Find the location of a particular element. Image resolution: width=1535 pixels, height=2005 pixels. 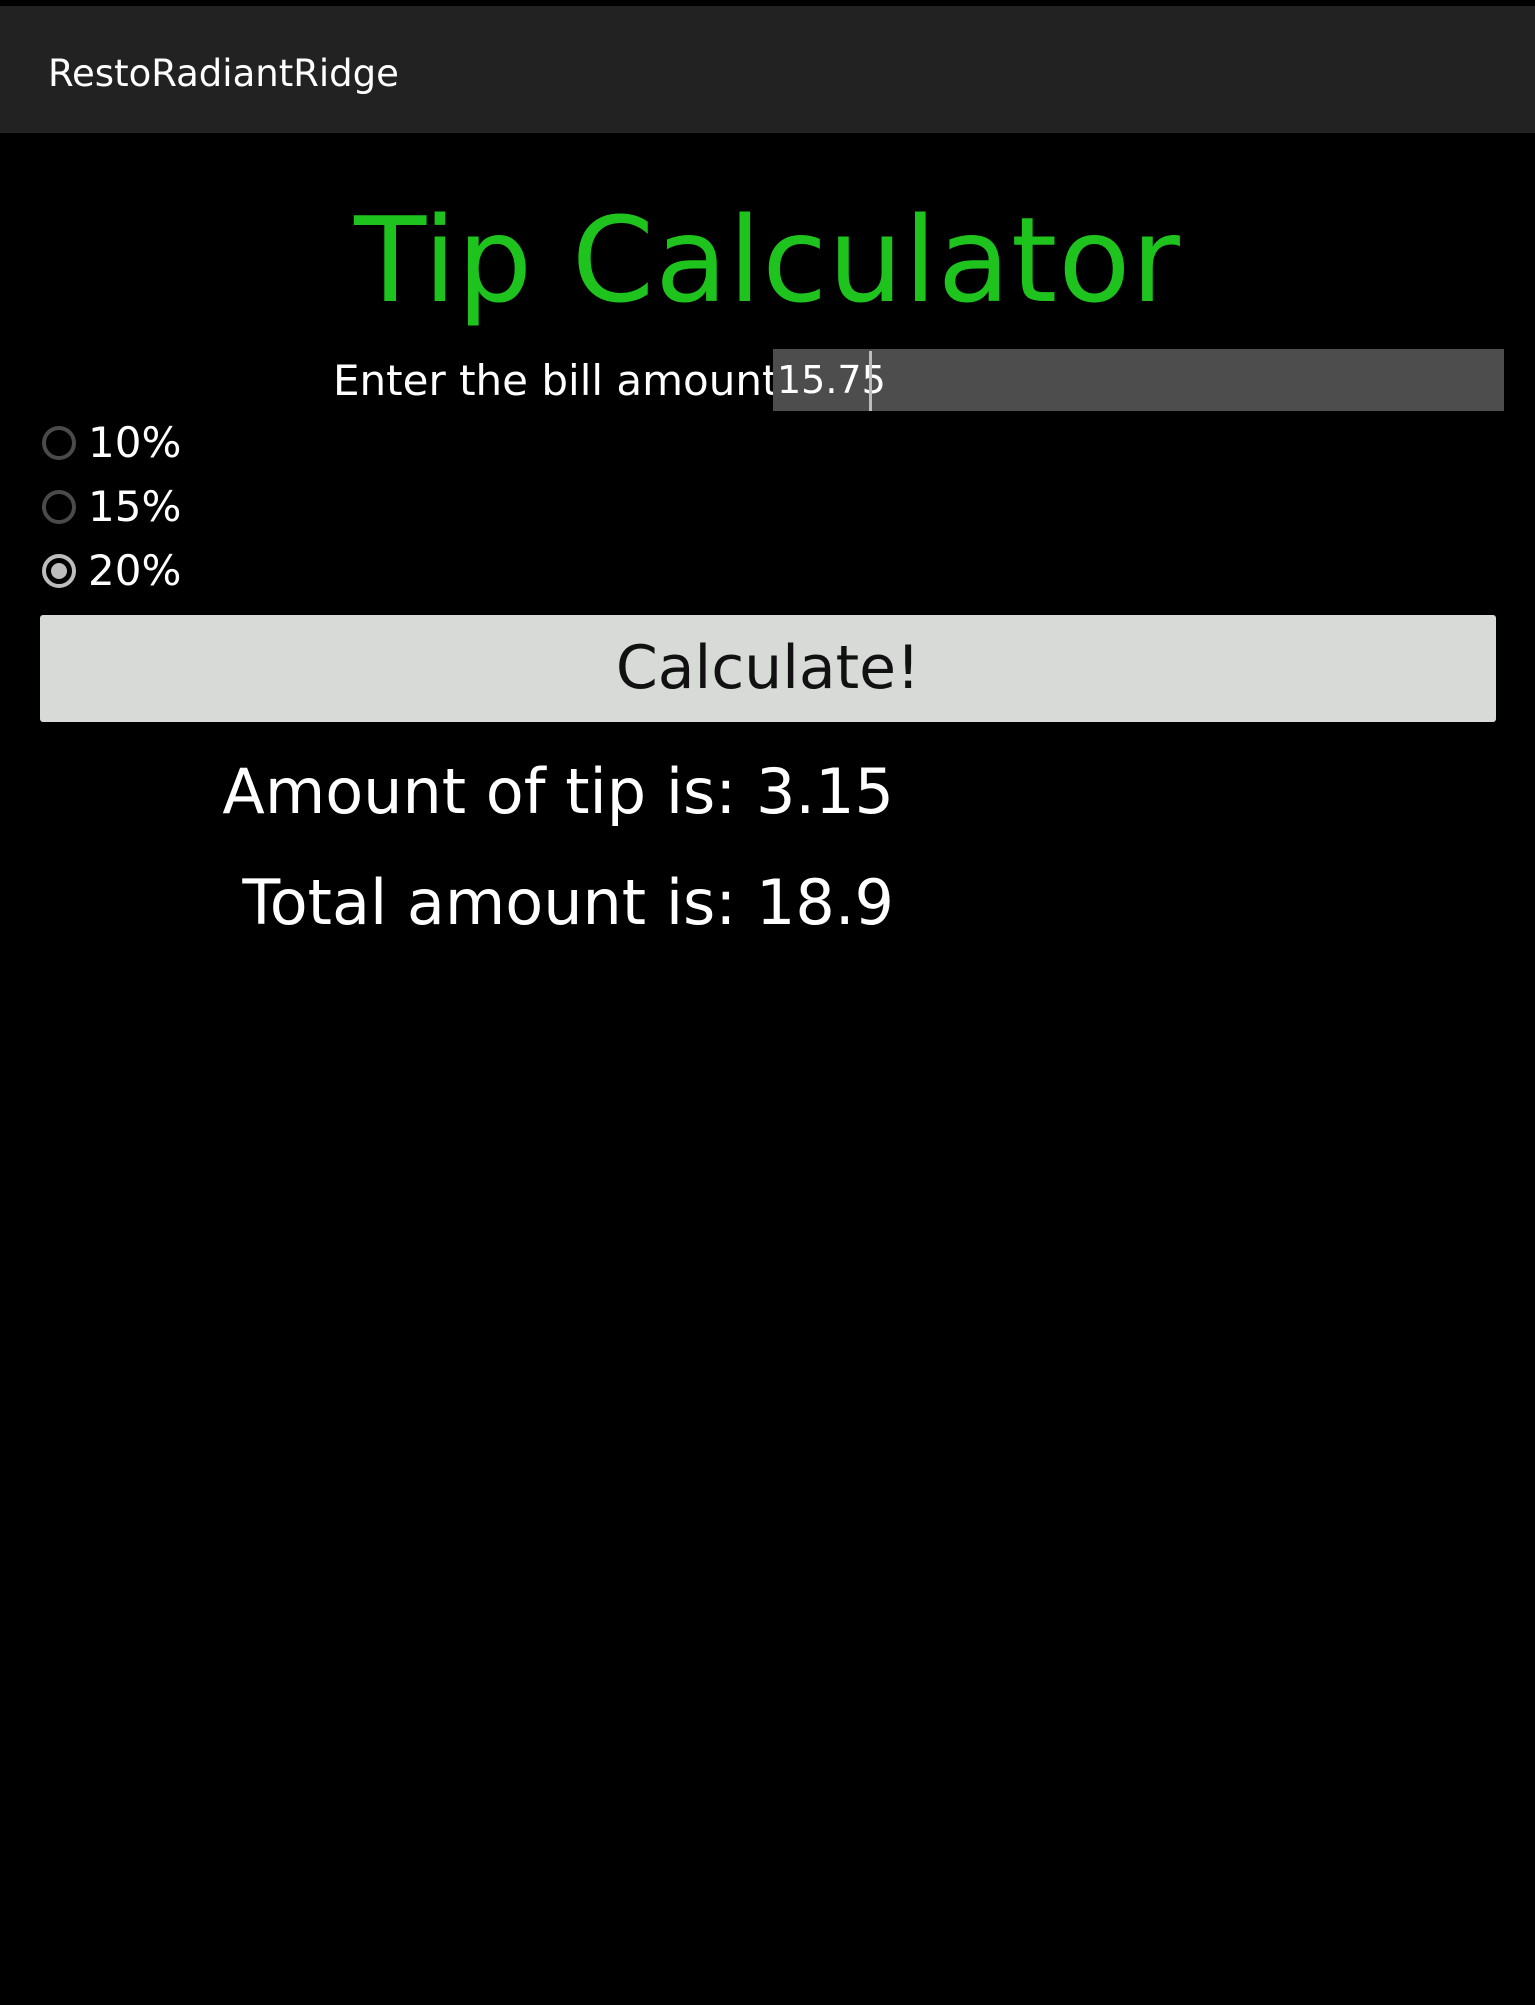

text-cursor is located at coordinates (870, 381).